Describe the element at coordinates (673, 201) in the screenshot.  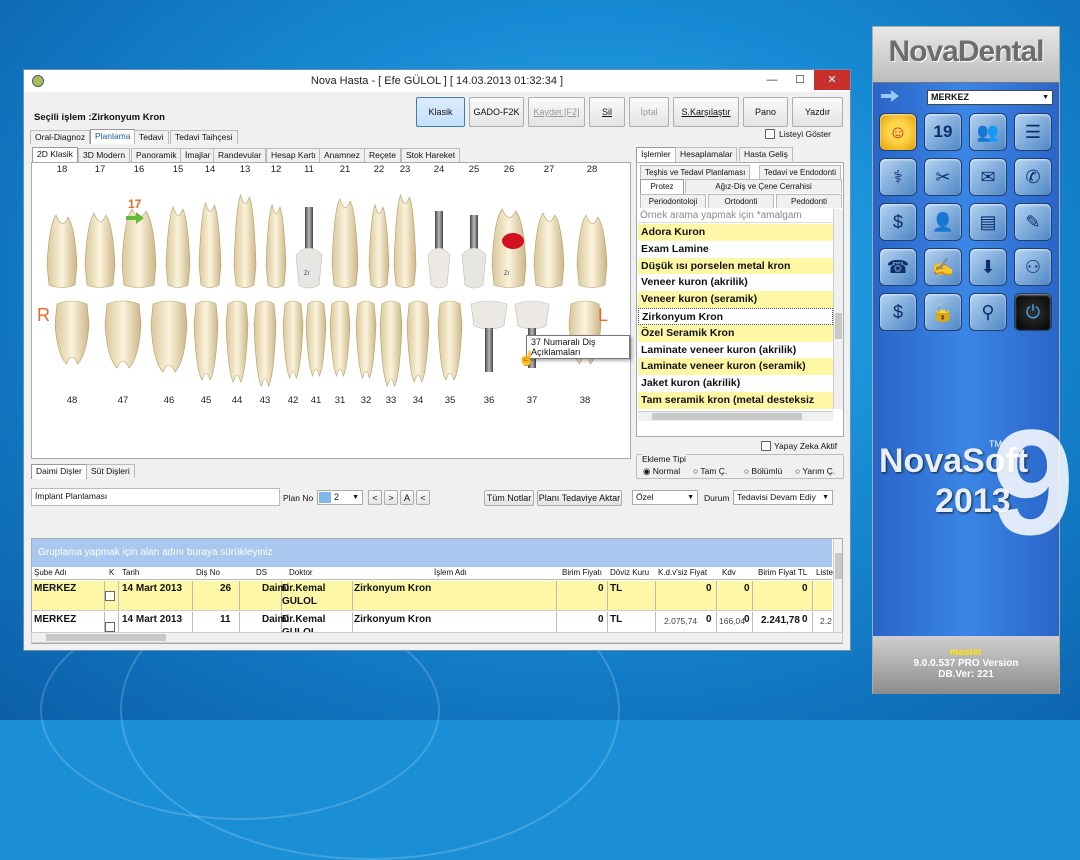
I see `cat-periodontoloji: Periodontoloji` at that location.